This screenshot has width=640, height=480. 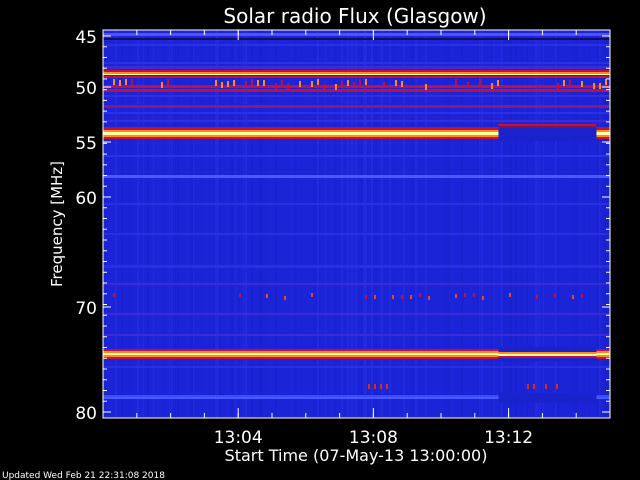 What do you see at coordinates (86, 309) in the screenshot?
I see `y-tick-label: 70` at bounding box center [86, 309].